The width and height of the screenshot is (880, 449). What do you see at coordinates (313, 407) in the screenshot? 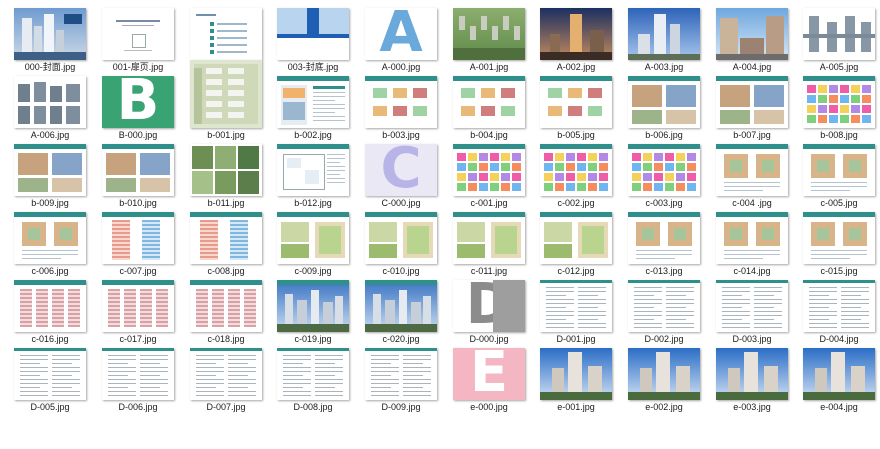
I see `file-name-label: D-008.jpg` at bounding box center [313, 407].